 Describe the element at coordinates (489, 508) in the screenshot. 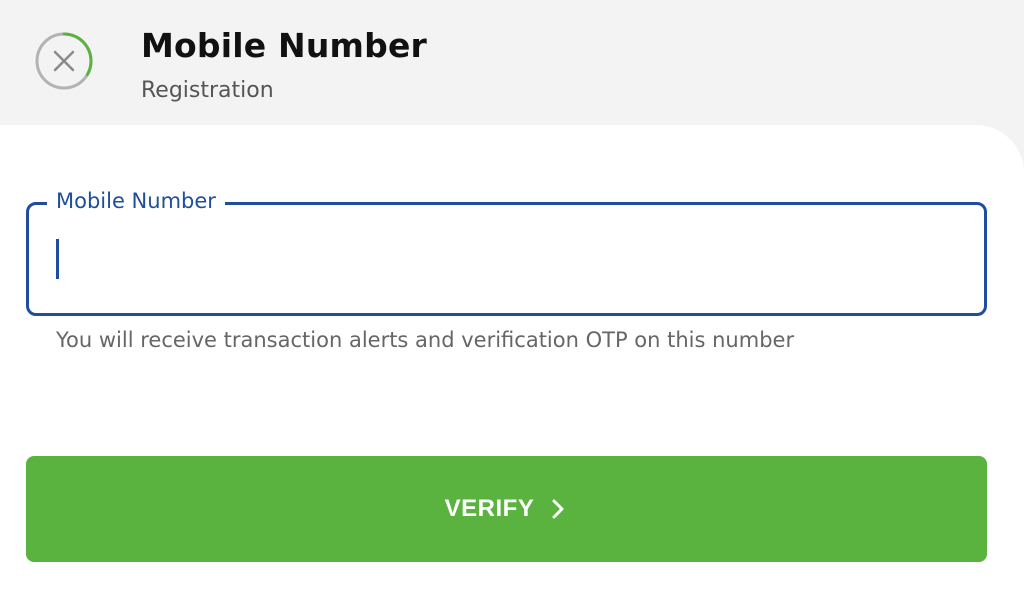

I see `verify-button-label: VERIFY` at that location.